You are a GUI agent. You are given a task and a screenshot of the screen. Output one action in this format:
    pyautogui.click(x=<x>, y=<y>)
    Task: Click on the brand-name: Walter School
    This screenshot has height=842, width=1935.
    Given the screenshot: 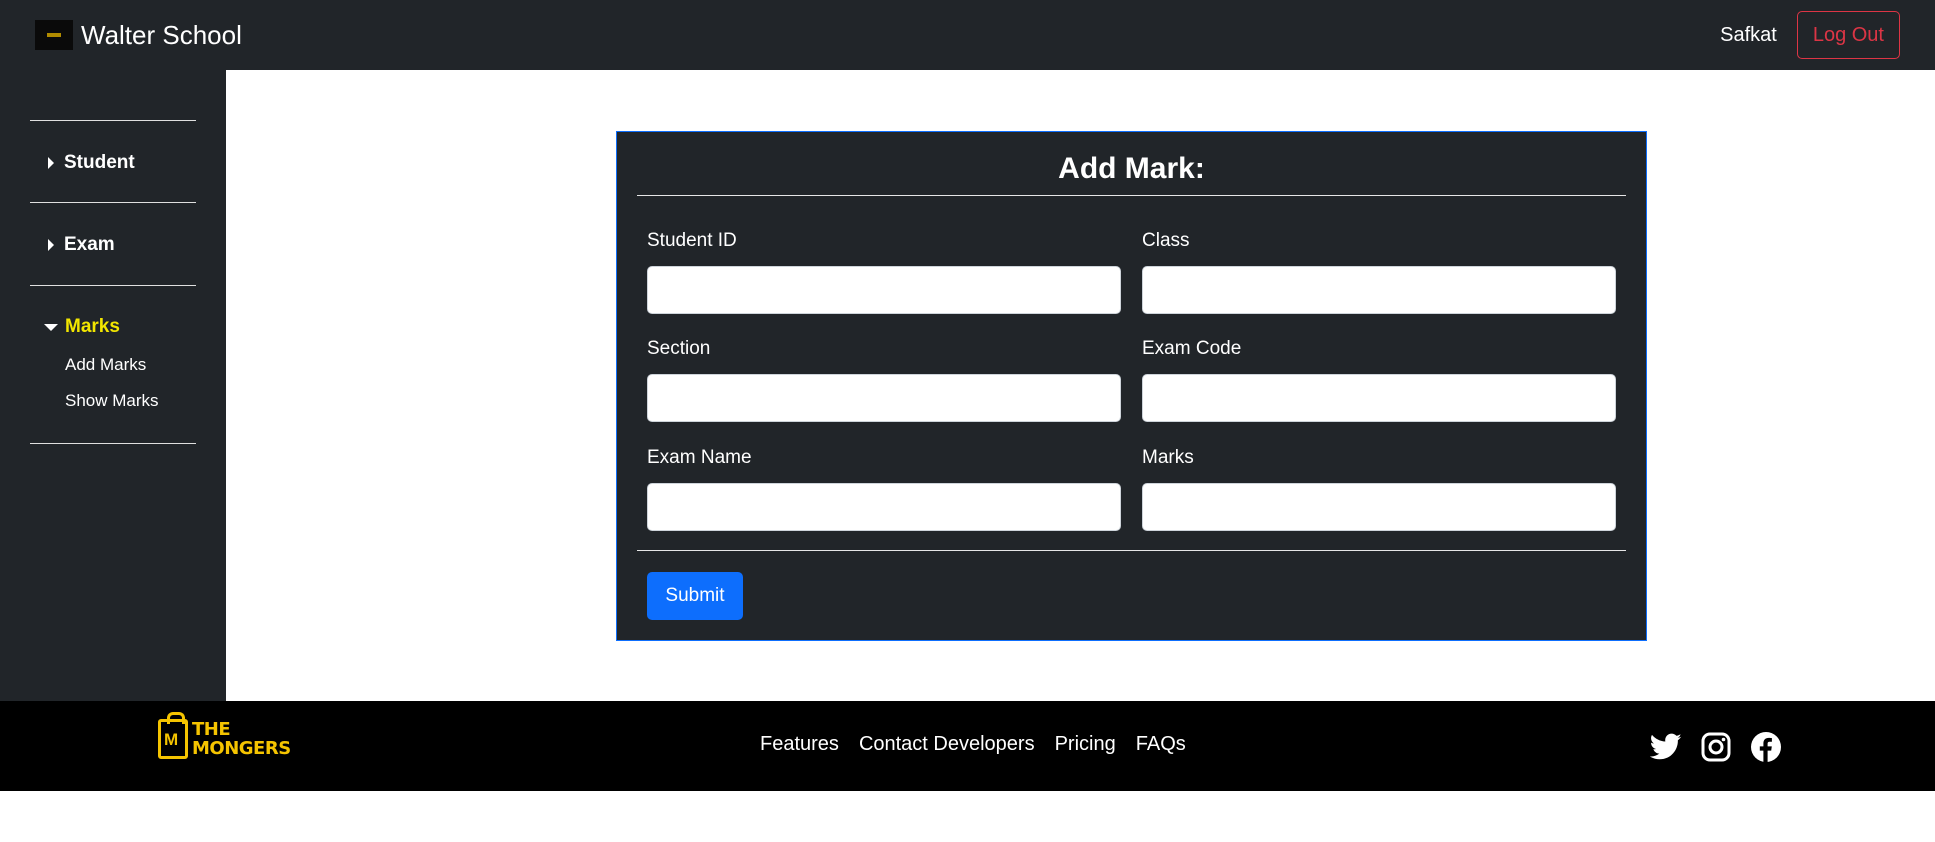 What is the action you would take?
    pyautogui.click(x=161, y=34)
    